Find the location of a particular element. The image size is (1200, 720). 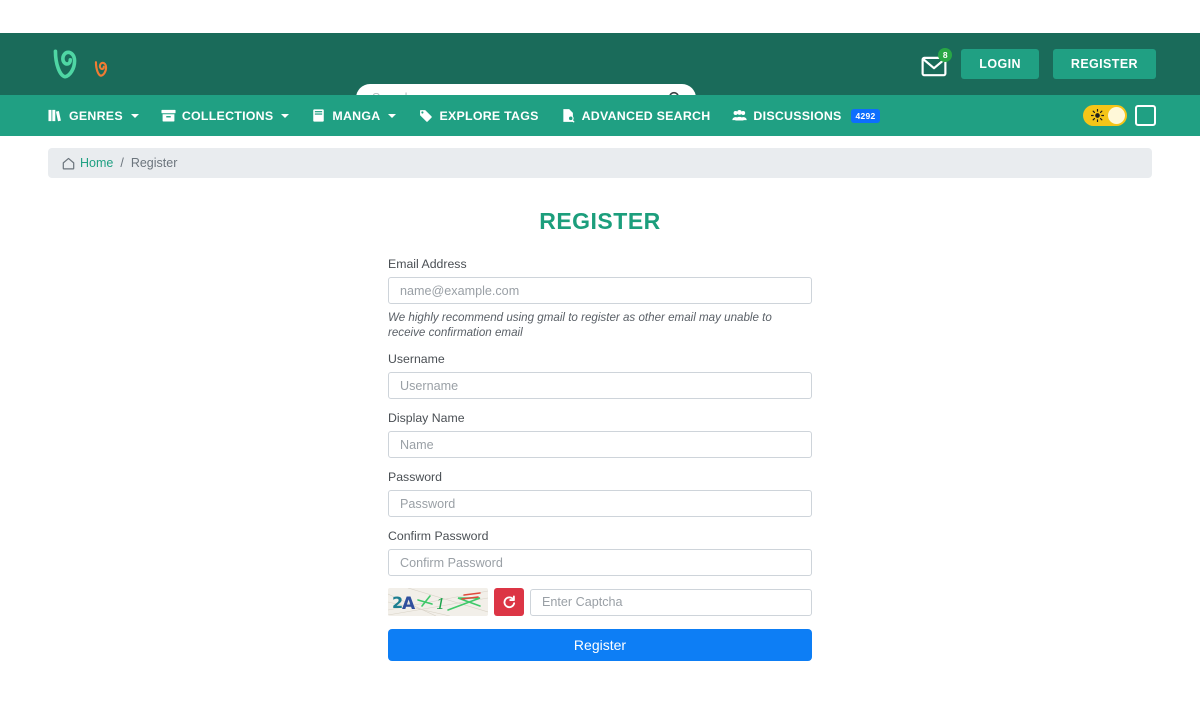

breadcrumb: Home / Register is located at coordinates (600, 163).